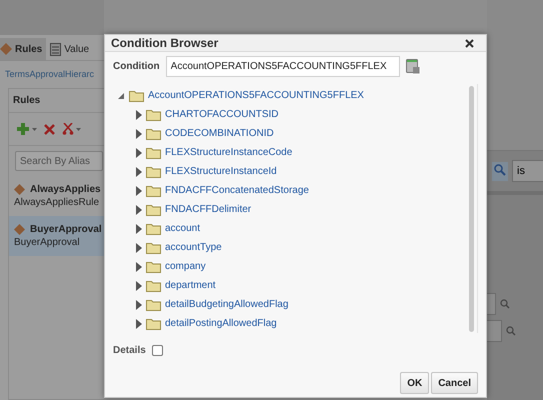 This screenshot has width=543, height=400. What do you see at coordinates (415, 383) in the screenshot?
I see `dialog-button: OK` at bounding box center [415, 383].